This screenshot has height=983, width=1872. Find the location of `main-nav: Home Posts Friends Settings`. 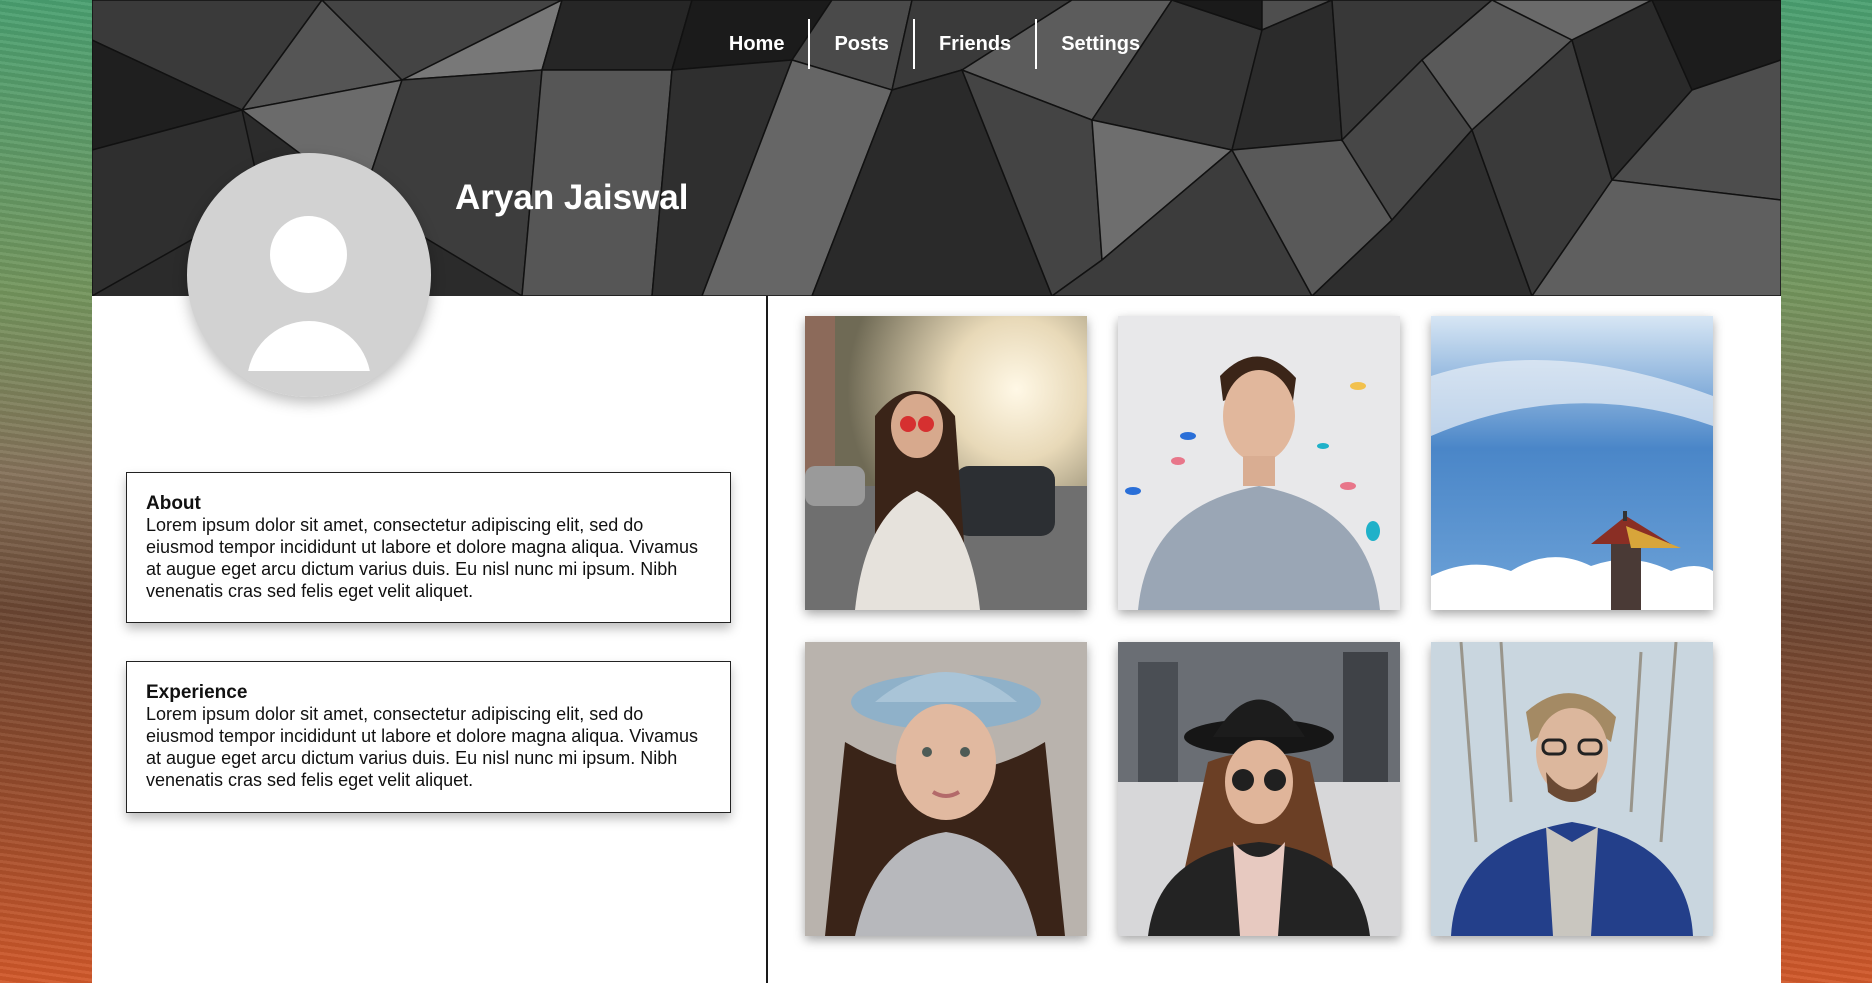

main-nav: Home Posts Friends Settings is located at coordinates (936, 44).